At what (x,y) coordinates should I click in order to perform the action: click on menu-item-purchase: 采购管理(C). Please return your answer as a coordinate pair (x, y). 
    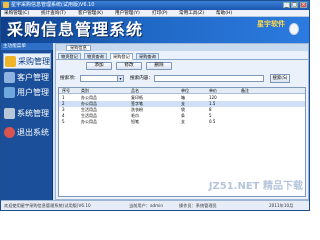
    Looking at the image, I should click on (16, 13).